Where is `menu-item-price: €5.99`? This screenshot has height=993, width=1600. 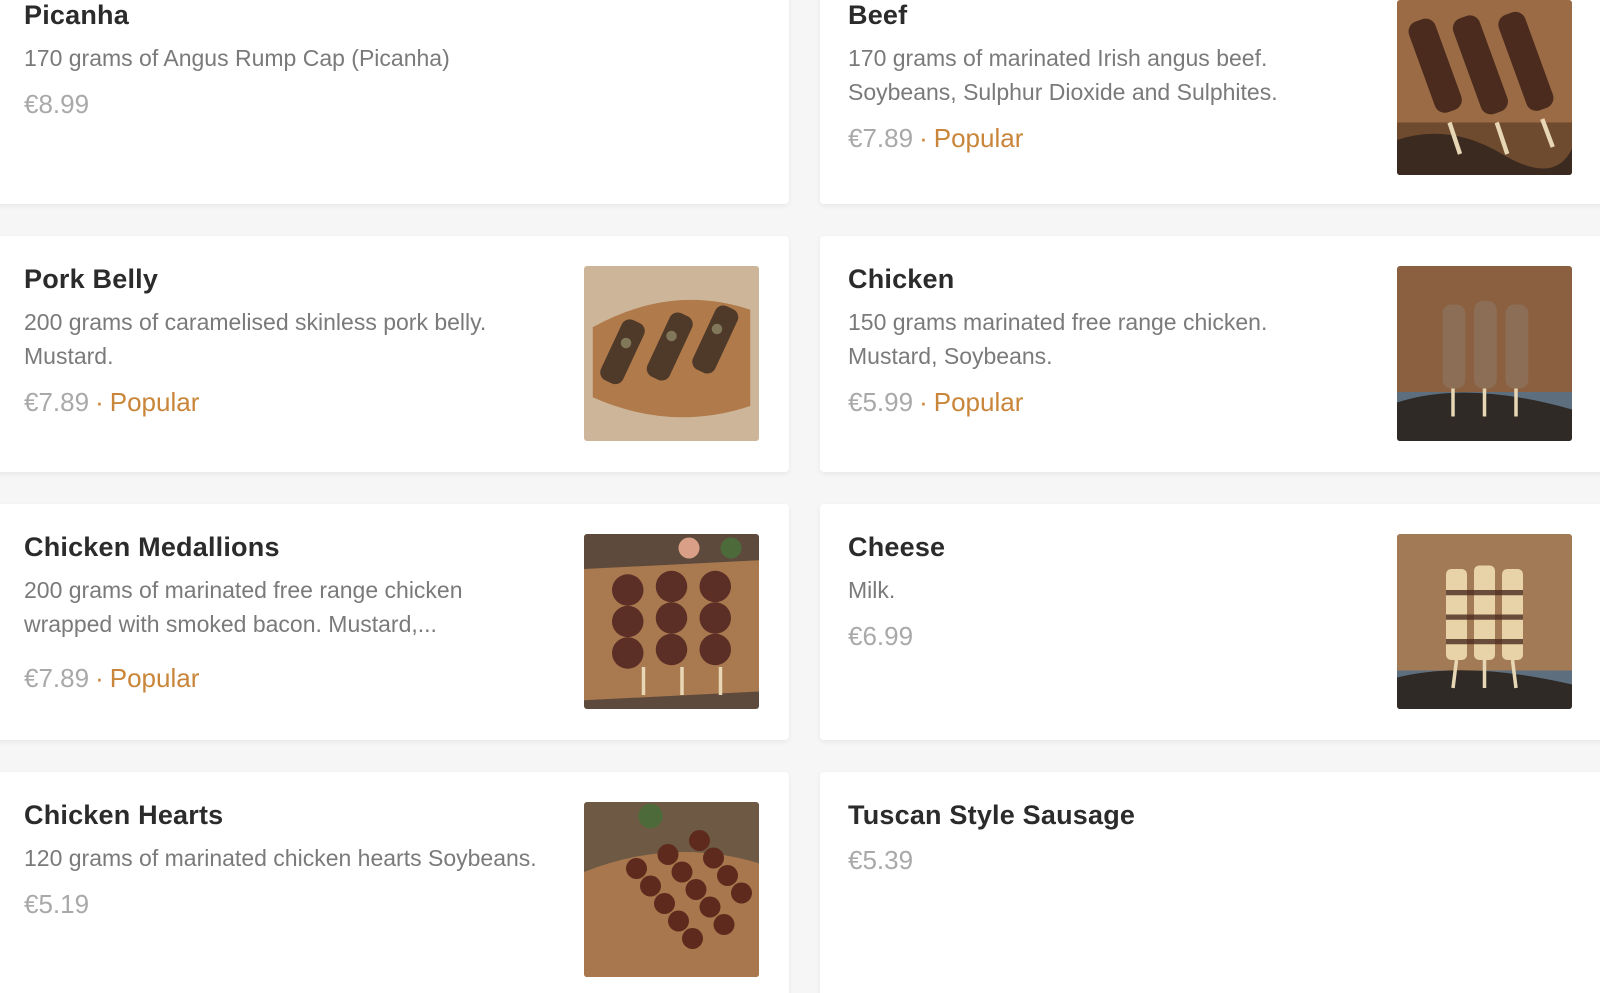
menu-item-price: €5.99 is located at coordinates (881, 402).